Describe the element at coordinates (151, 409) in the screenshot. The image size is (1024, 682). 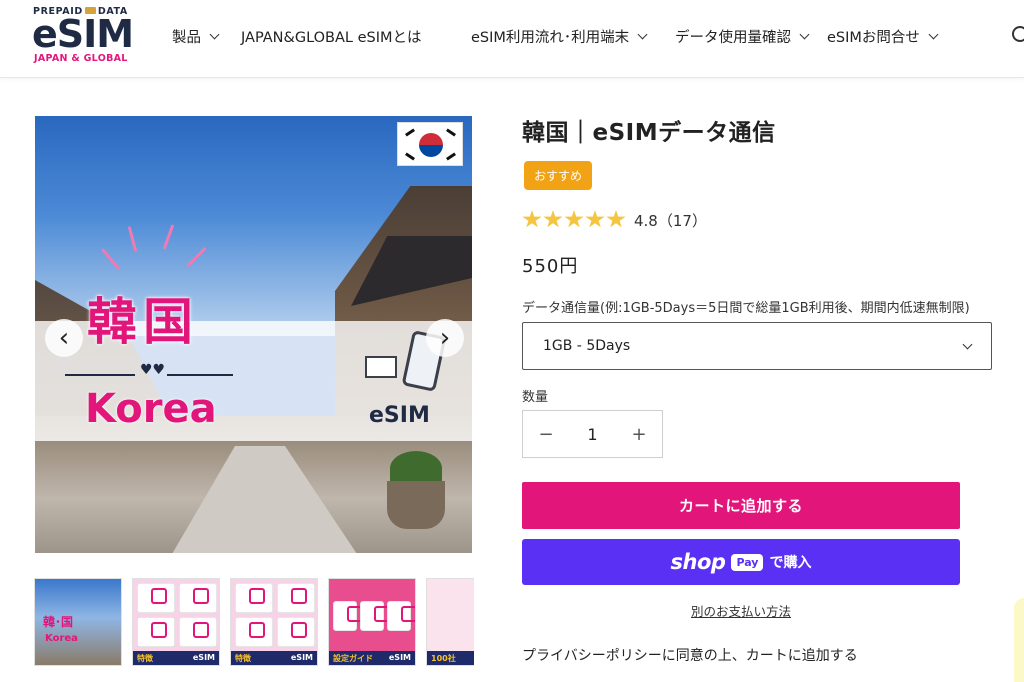
I see `image-title-korea-en: Korea` at that location.